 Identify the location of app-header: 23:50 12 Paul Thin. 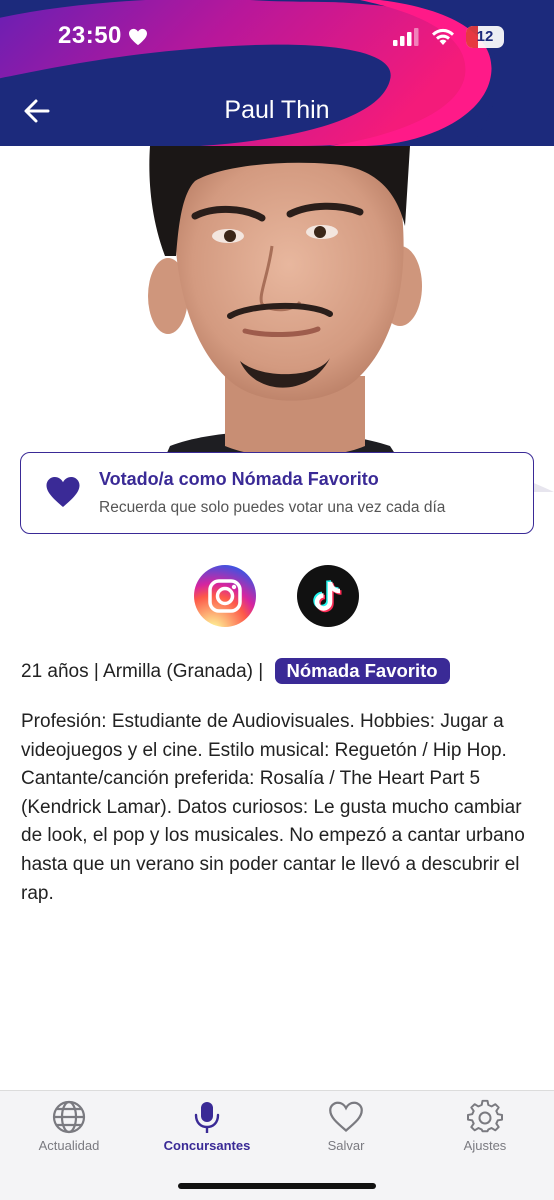
(277, 73).